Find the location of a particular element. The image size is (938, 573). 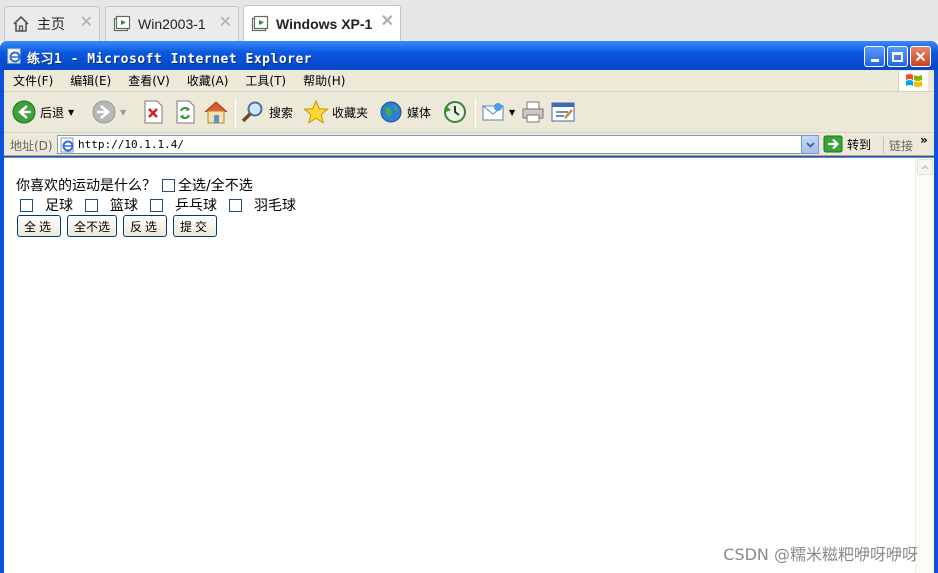

address-bar: 地址(D) http://10.1.1.4/ 转到 链接 » is located at coordinates (469, 144).